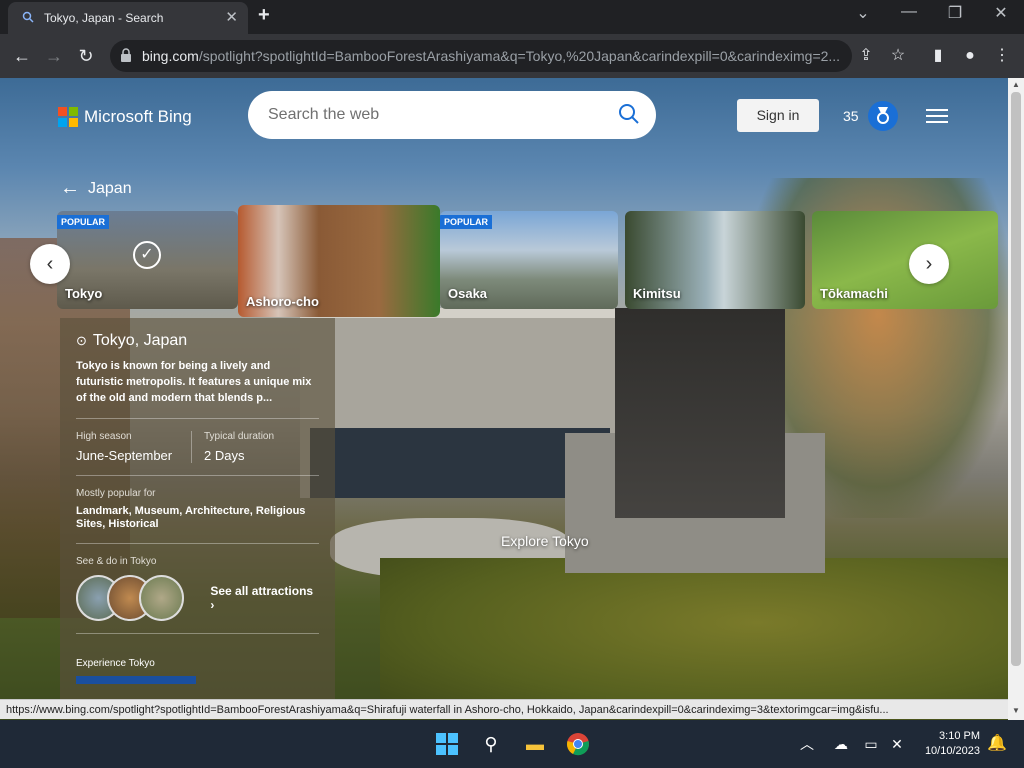 This screenshot has height=768, width=1024. Describe the element at coordinates (255, 447) in the screenshot. I see `typical-duration: Typical duration 2 Days` at that location.